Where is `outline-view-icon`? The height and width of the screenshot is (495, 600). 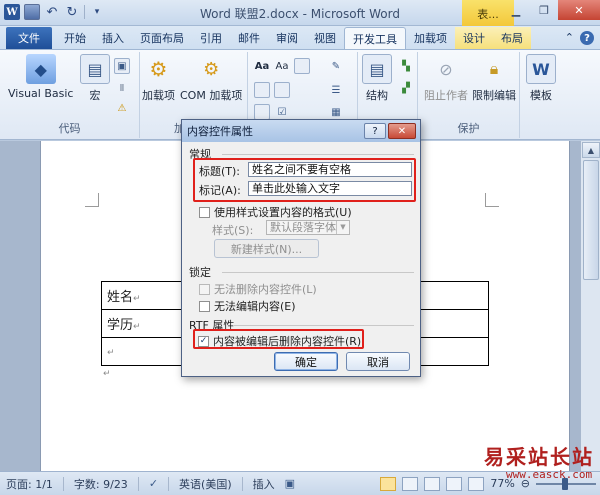
outline-view-icon is located at coordinates (454, 483).